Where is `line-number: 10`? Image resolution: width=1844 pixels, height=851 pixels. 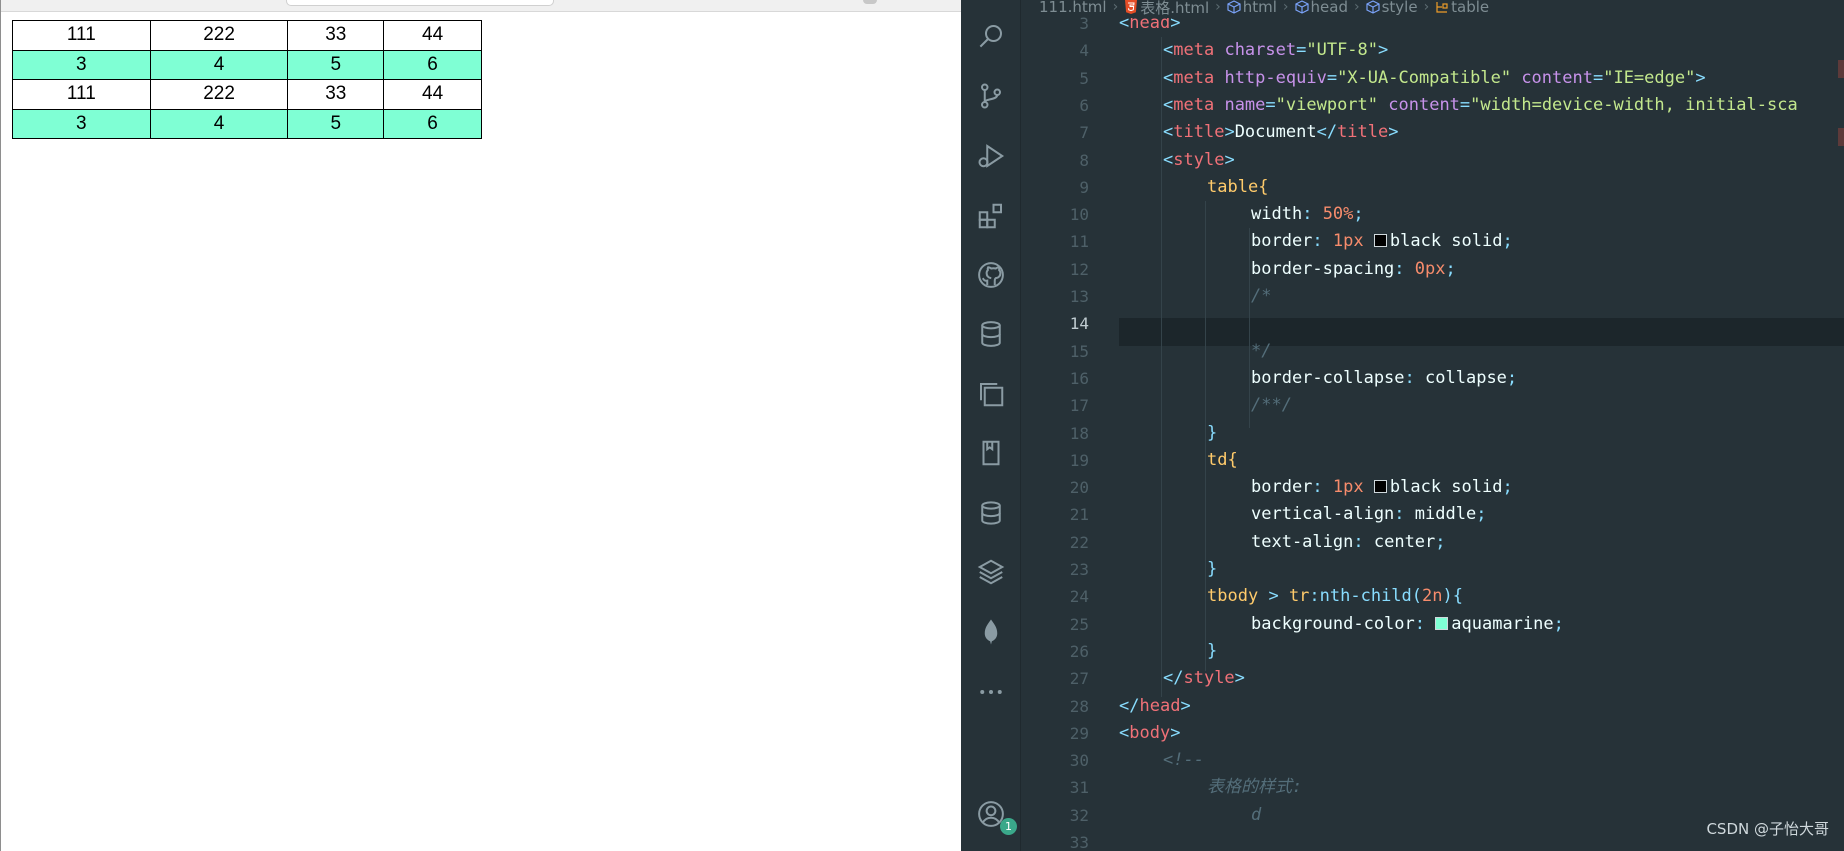 line-number: 10 is located at coordinates (1079, 215).